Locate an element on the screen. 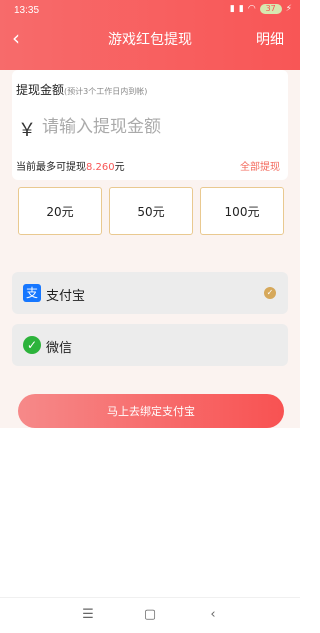  max-unit: 元 is located at coordinates (119, 167).